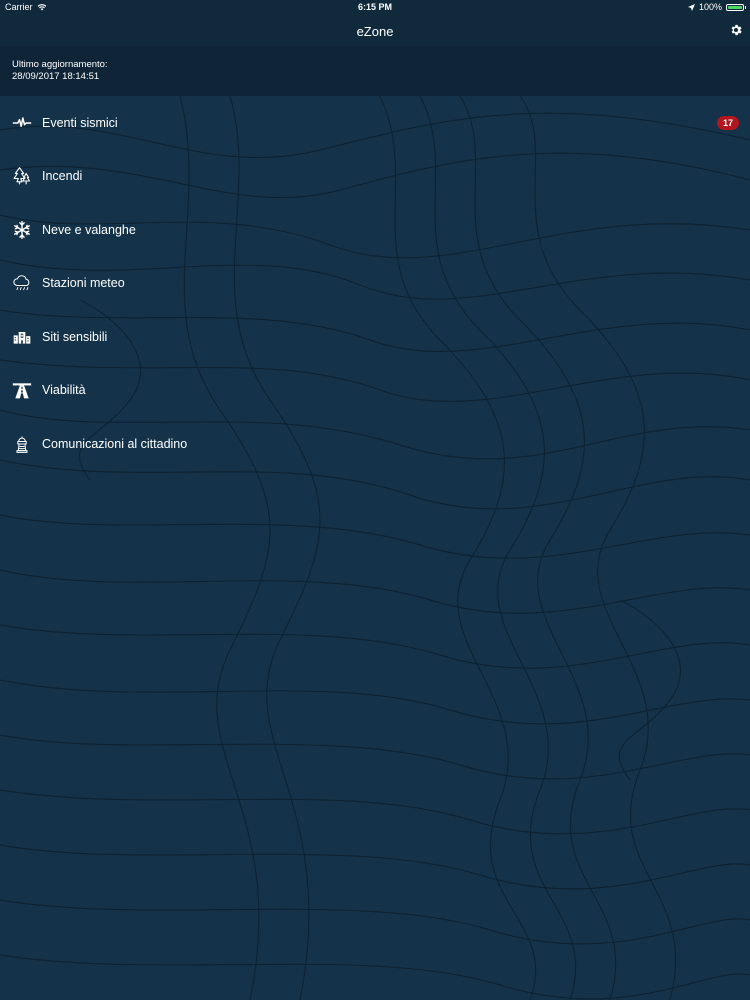 The image size is (750, 1000). I want to click on battery-level-fill, so click(735, 7).